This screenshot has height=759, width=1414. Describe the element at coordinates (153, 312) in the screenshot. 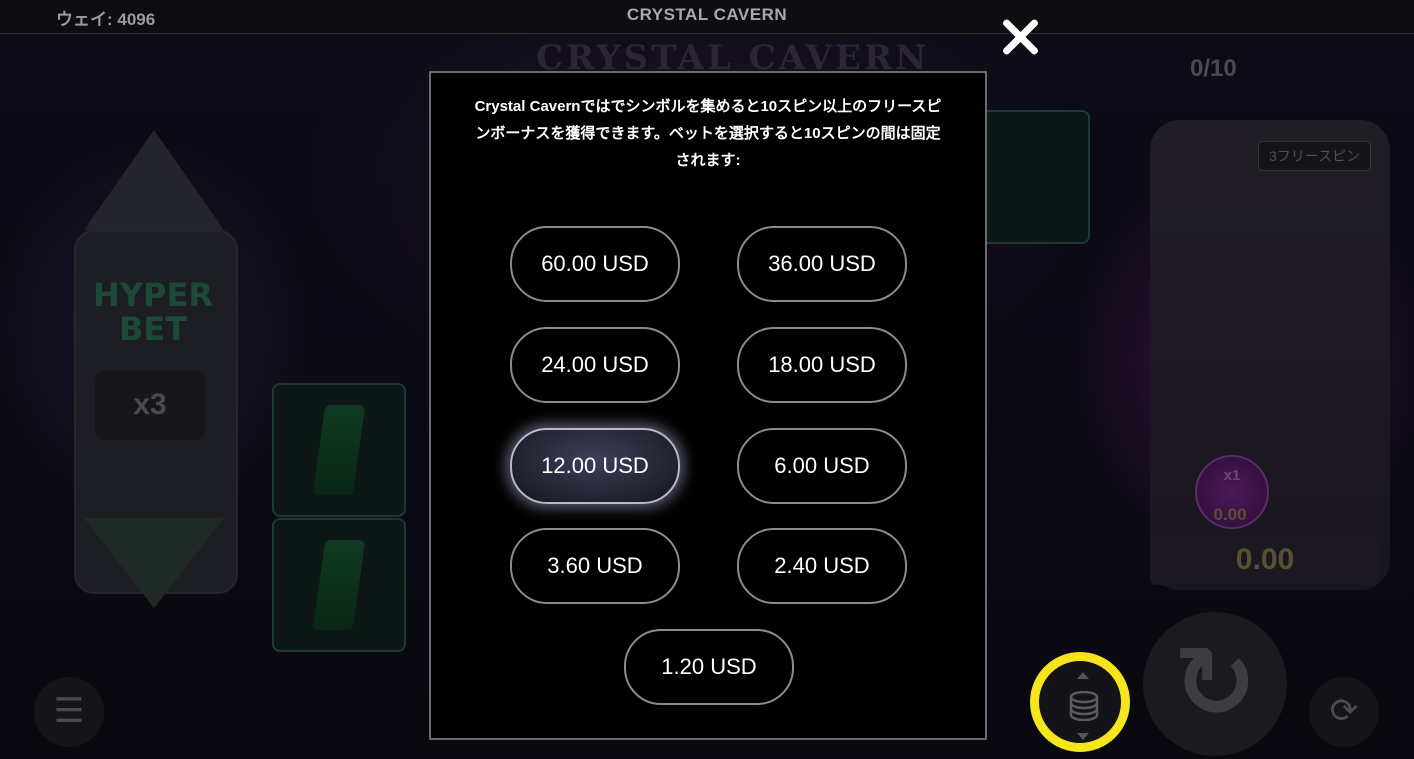

I see `hyper-bet-label: HYPER BET` at that location.